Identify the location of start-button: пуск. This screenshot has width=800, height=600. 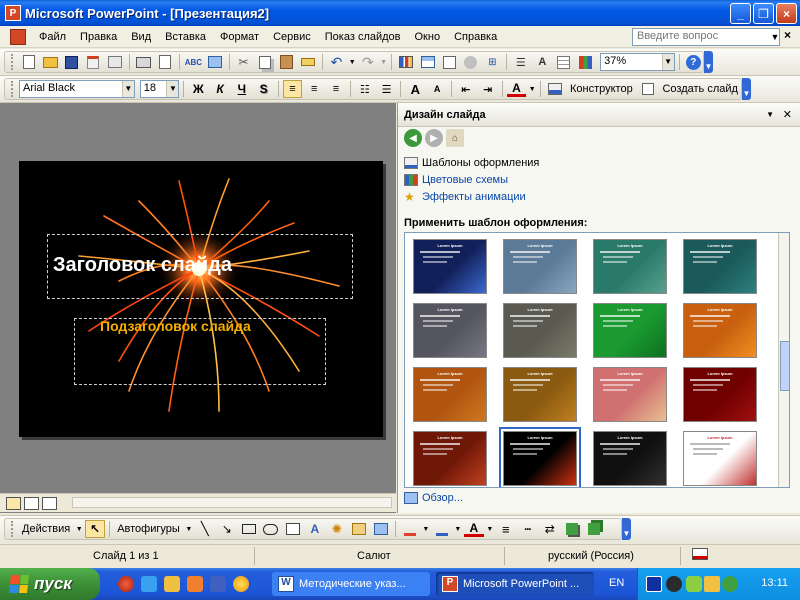
(50, 584).